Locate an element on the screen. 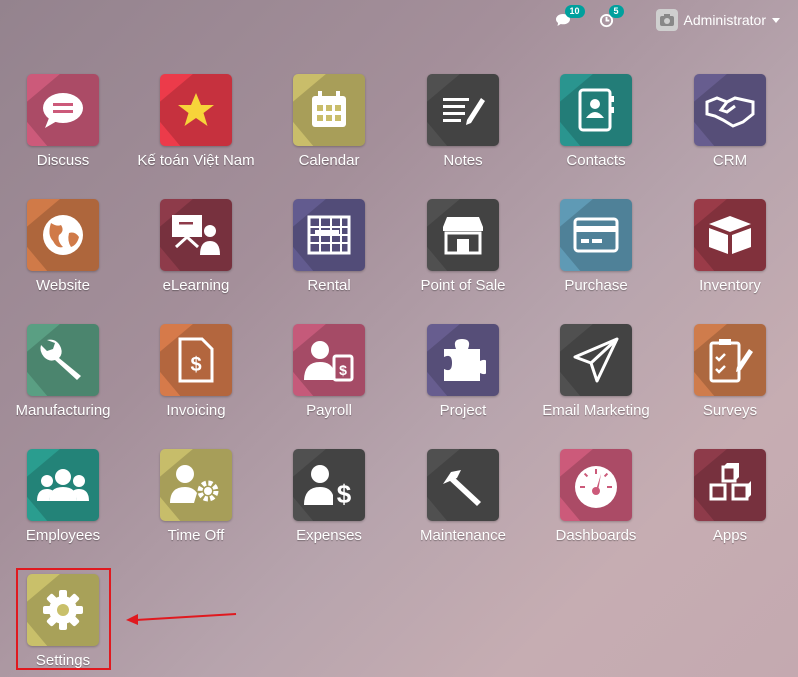  app-manufacturing: Manufacturing is located at coordinates (65, 379).